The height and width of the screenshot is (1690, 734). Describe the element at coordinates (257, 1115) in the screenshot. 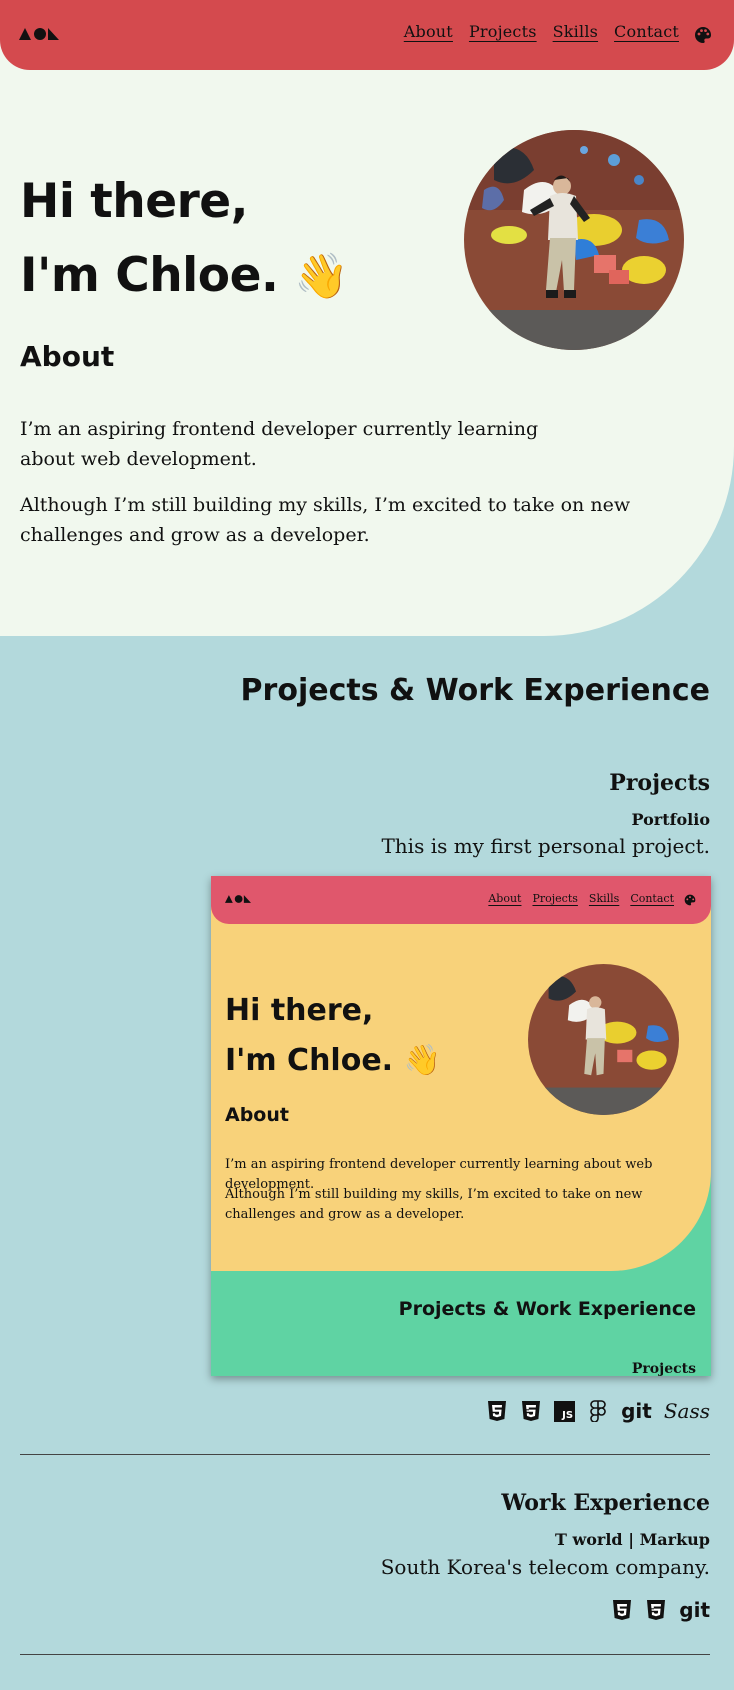

I see `preview-about-heading: About` at that location.